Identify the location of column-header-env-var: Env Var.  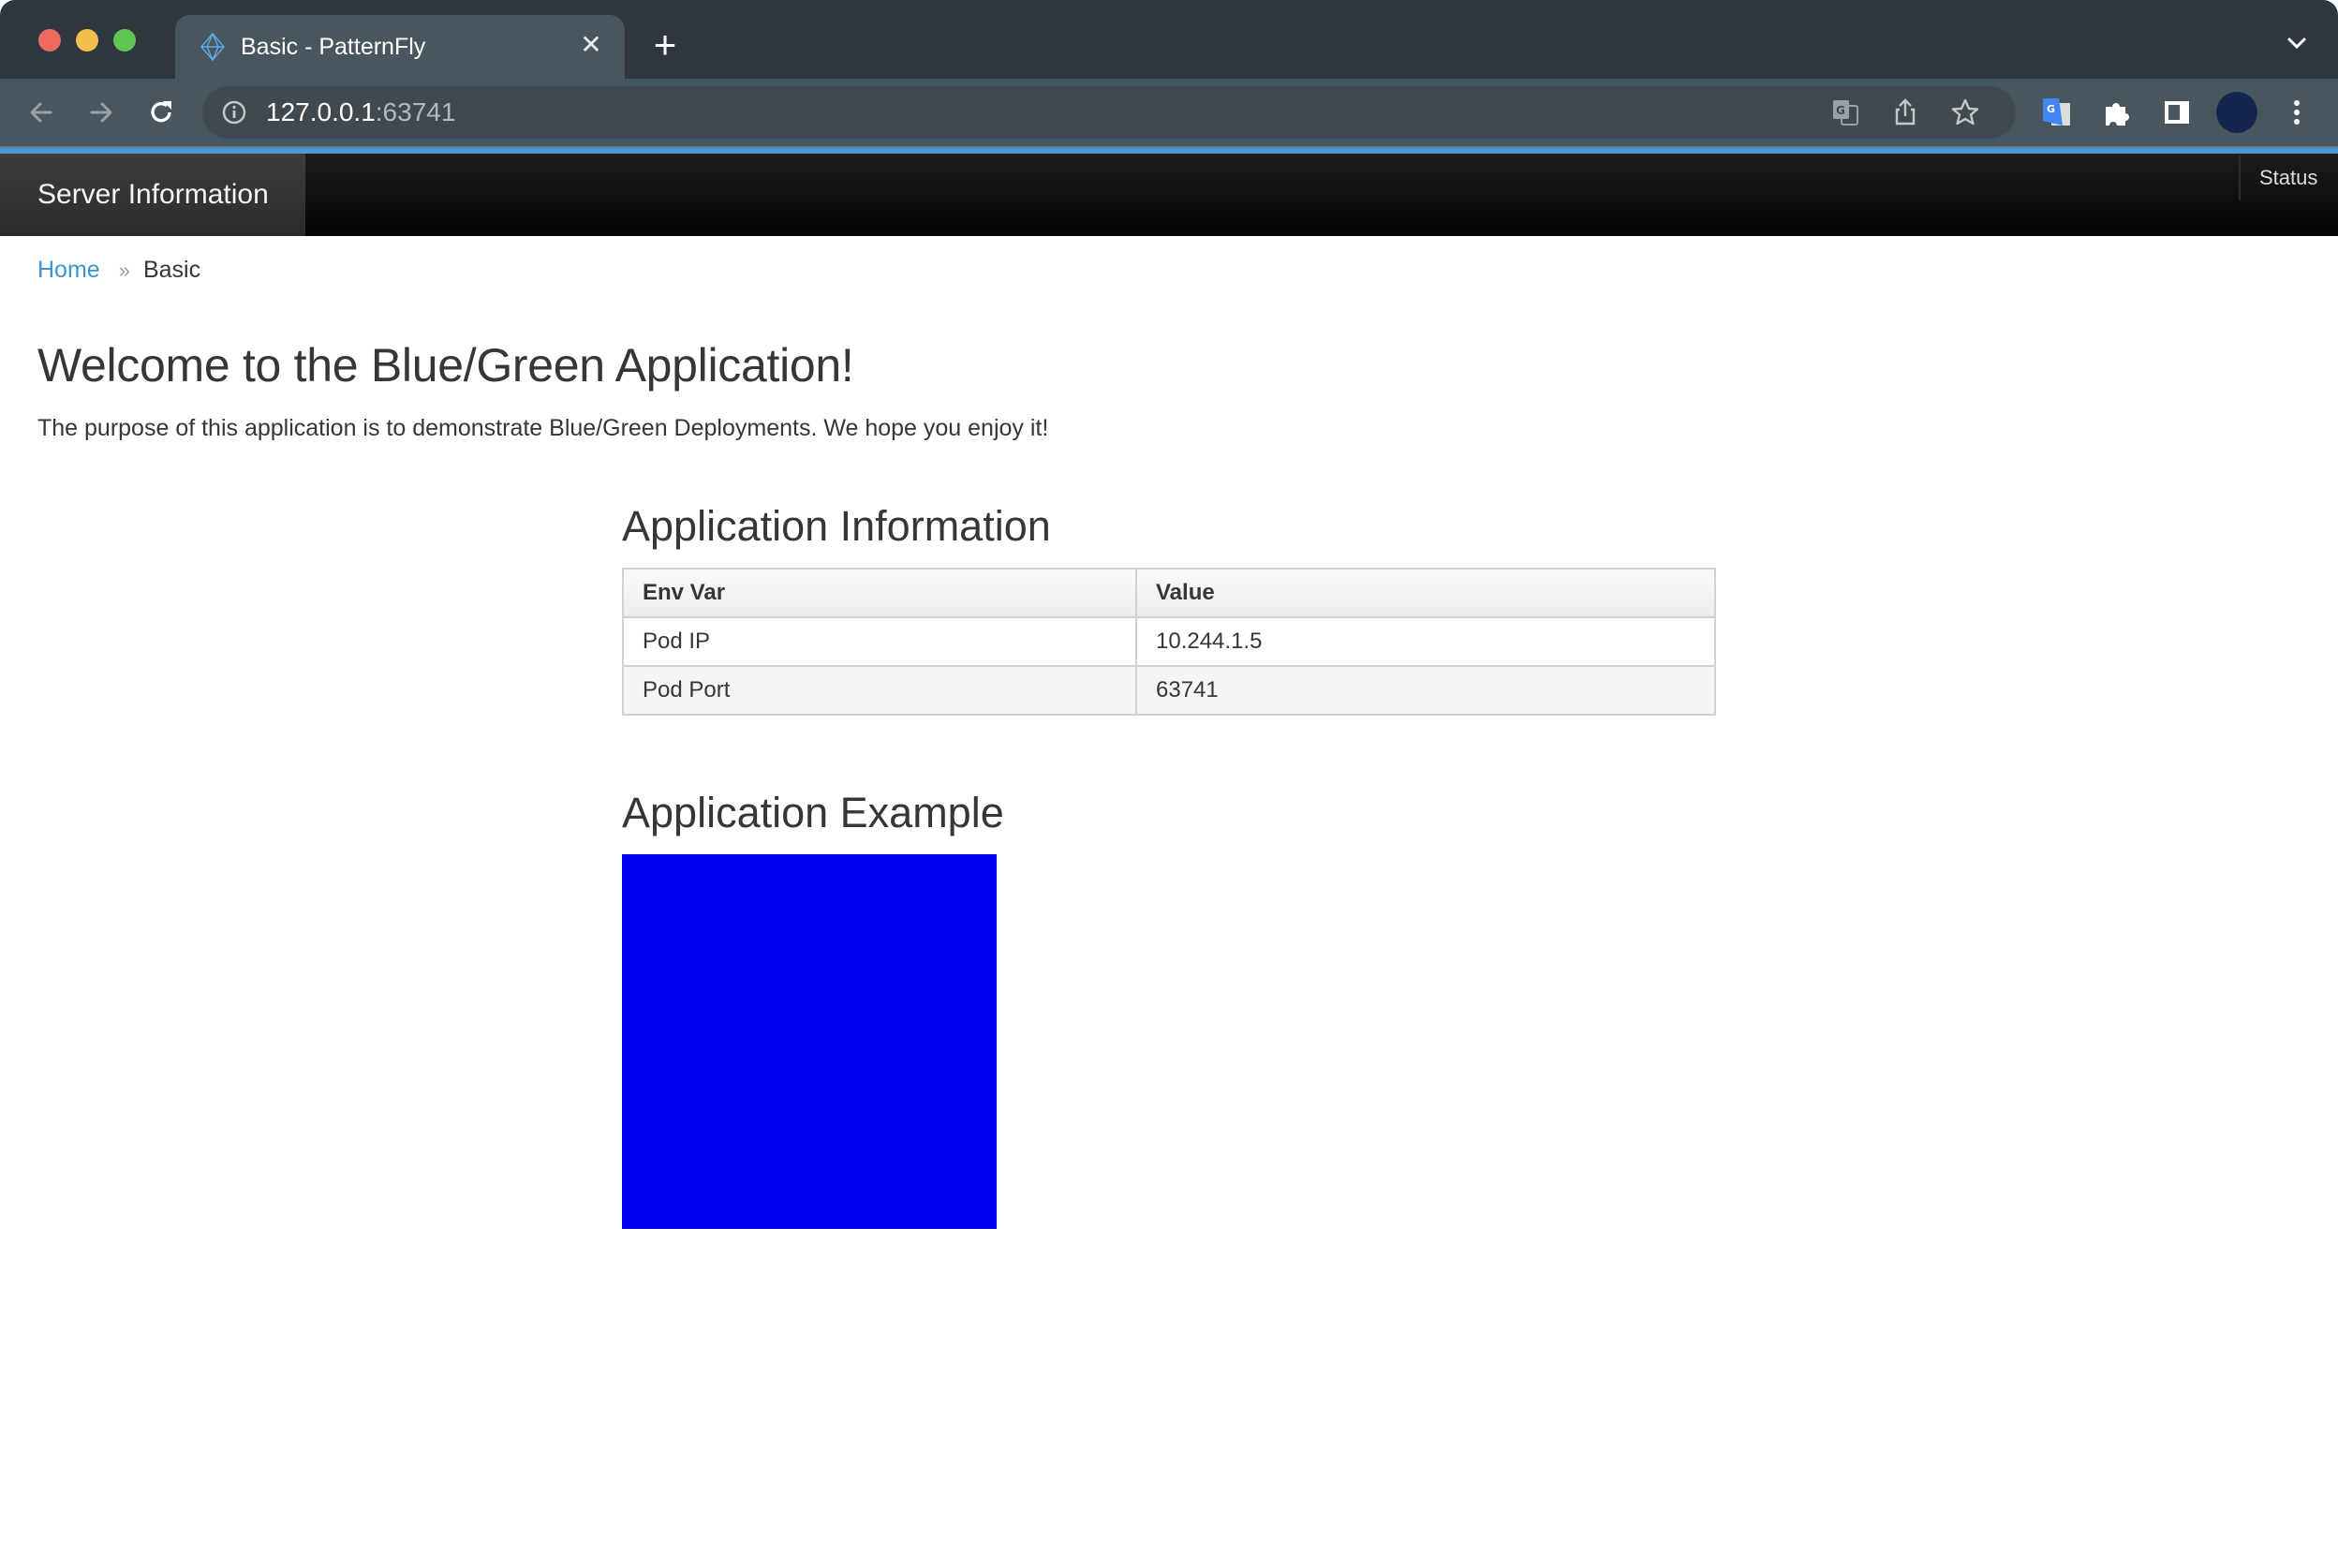
(879, 593).